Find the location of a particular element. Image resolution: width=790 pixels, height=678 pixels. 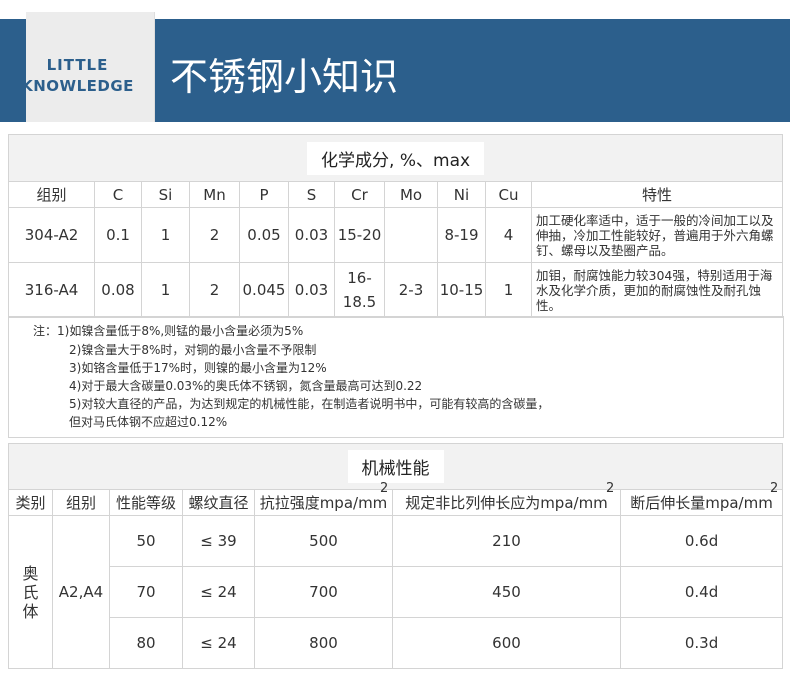

note-item: 3)如铬含量低于17%时，则镍的最小含量为12% is located at coordinates (198, 368).